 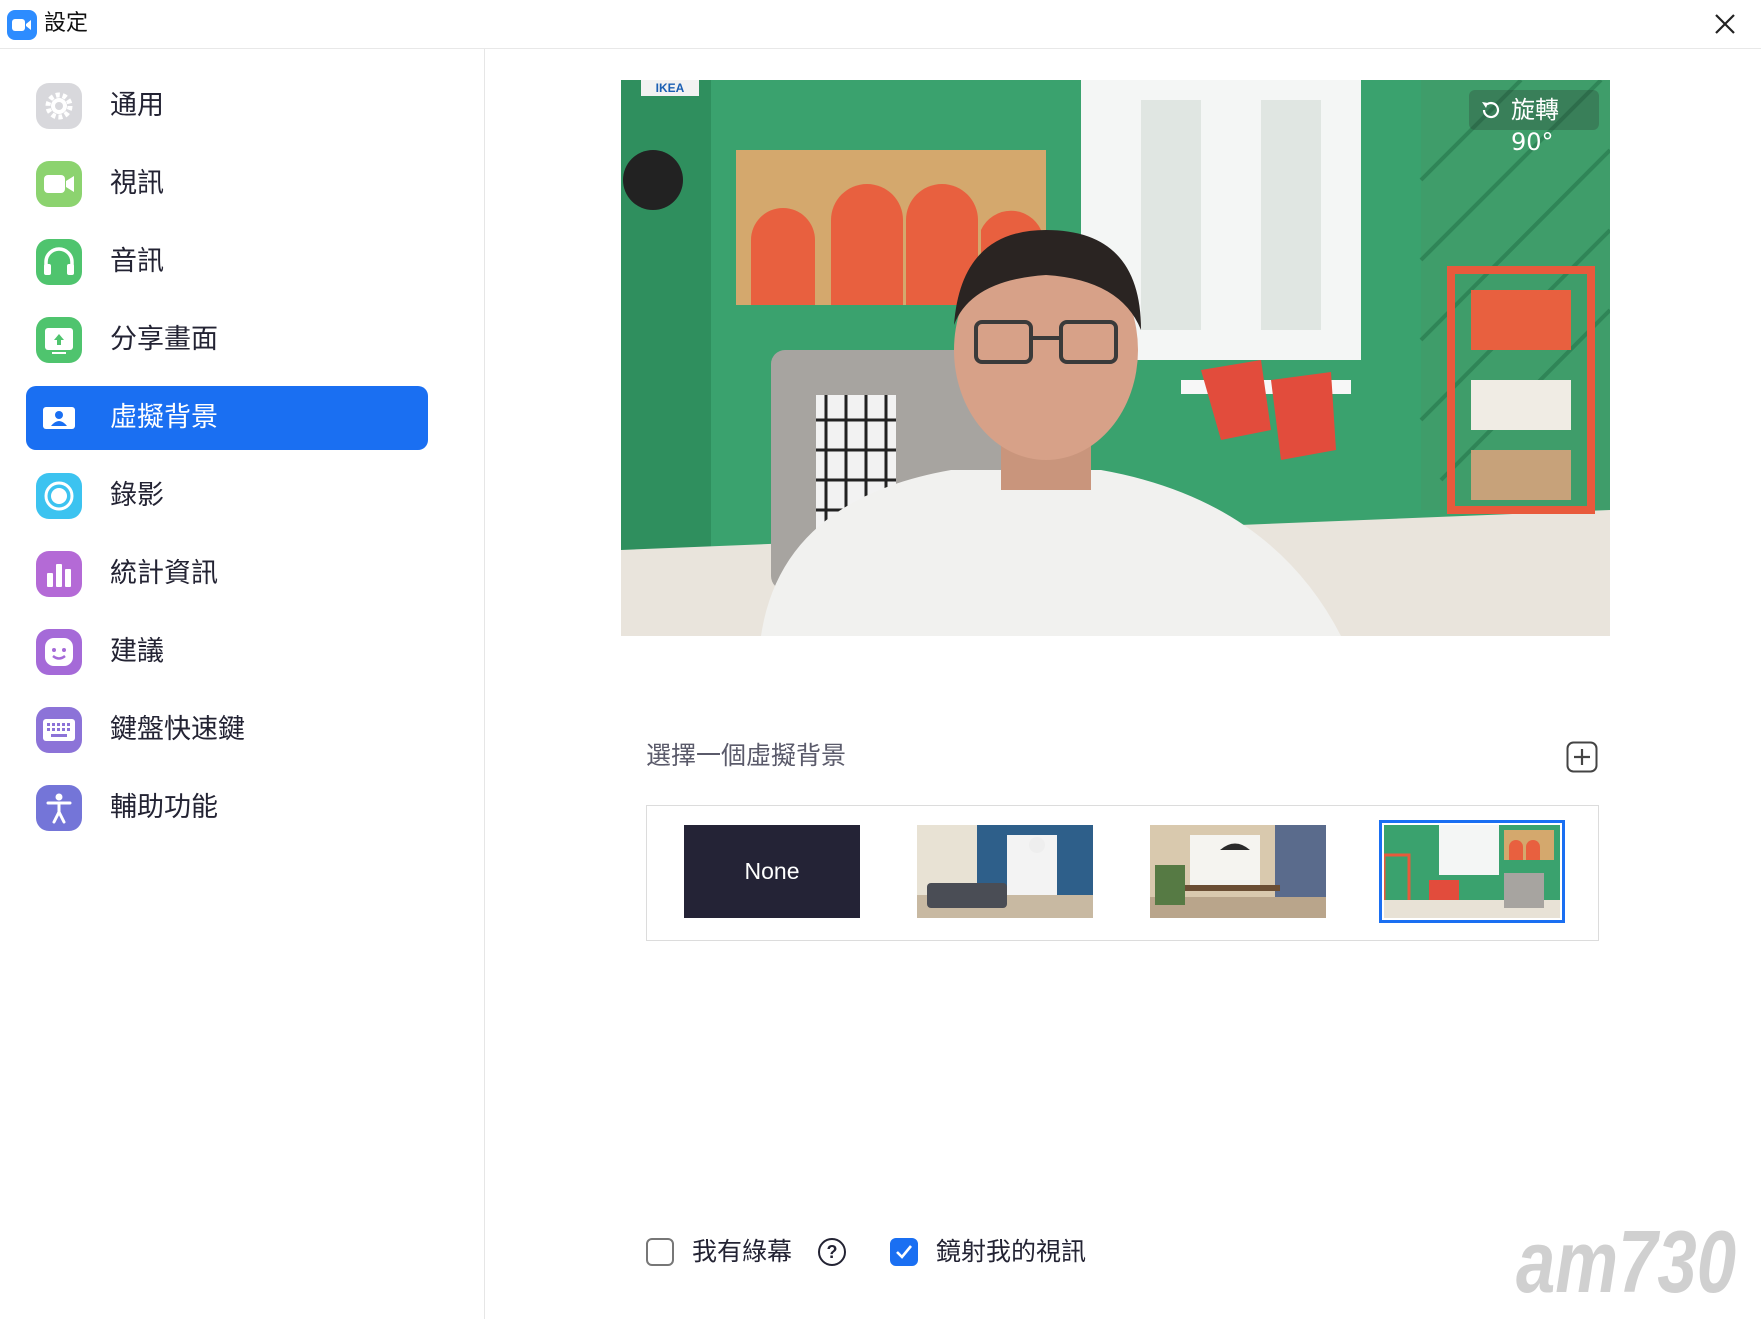 What do you see at coordinates (1626, 1257) in the screenshot?
I see `svg-text: am730` at bounding box center [1626, 1257].